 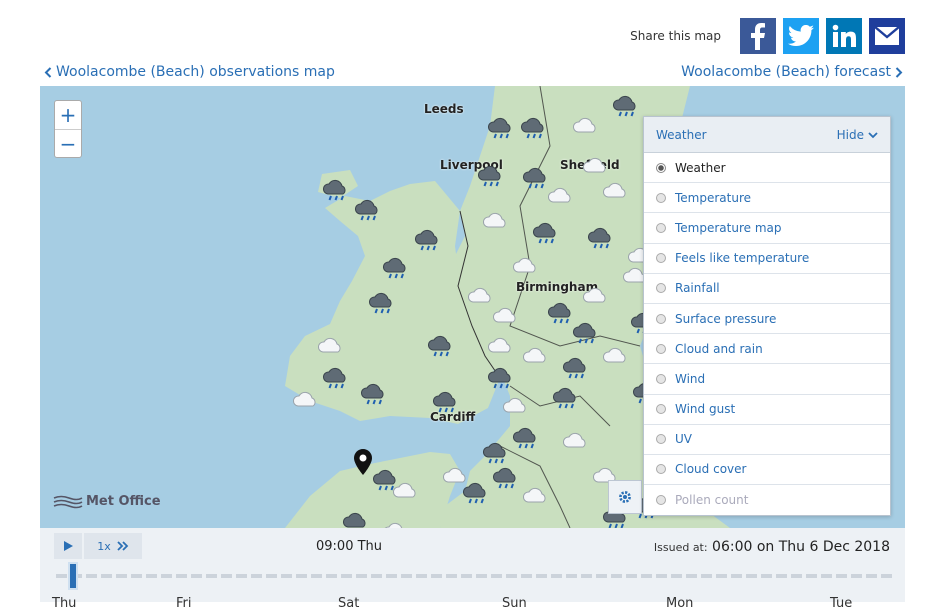 What do you see at coordinates (680, 547) in the screenshot?
I see `issued-label: Issued at:` at bounding box center [680, 547].